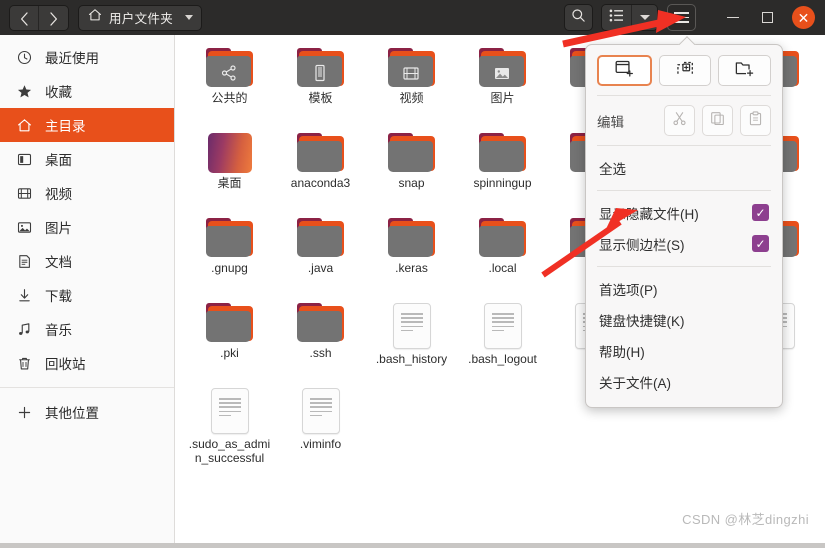 The image size is (825, 548). I want to click on watermark: CSDN @林芝dingzhi, so click(745, 519).